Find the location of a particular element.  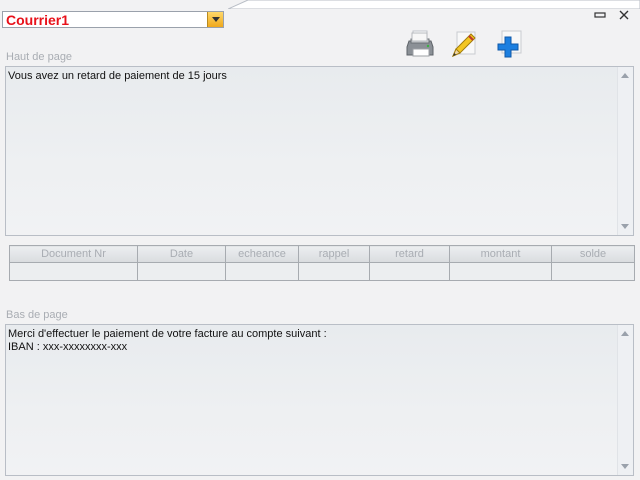

column-header: rappel is located at coordinates (334, 254).